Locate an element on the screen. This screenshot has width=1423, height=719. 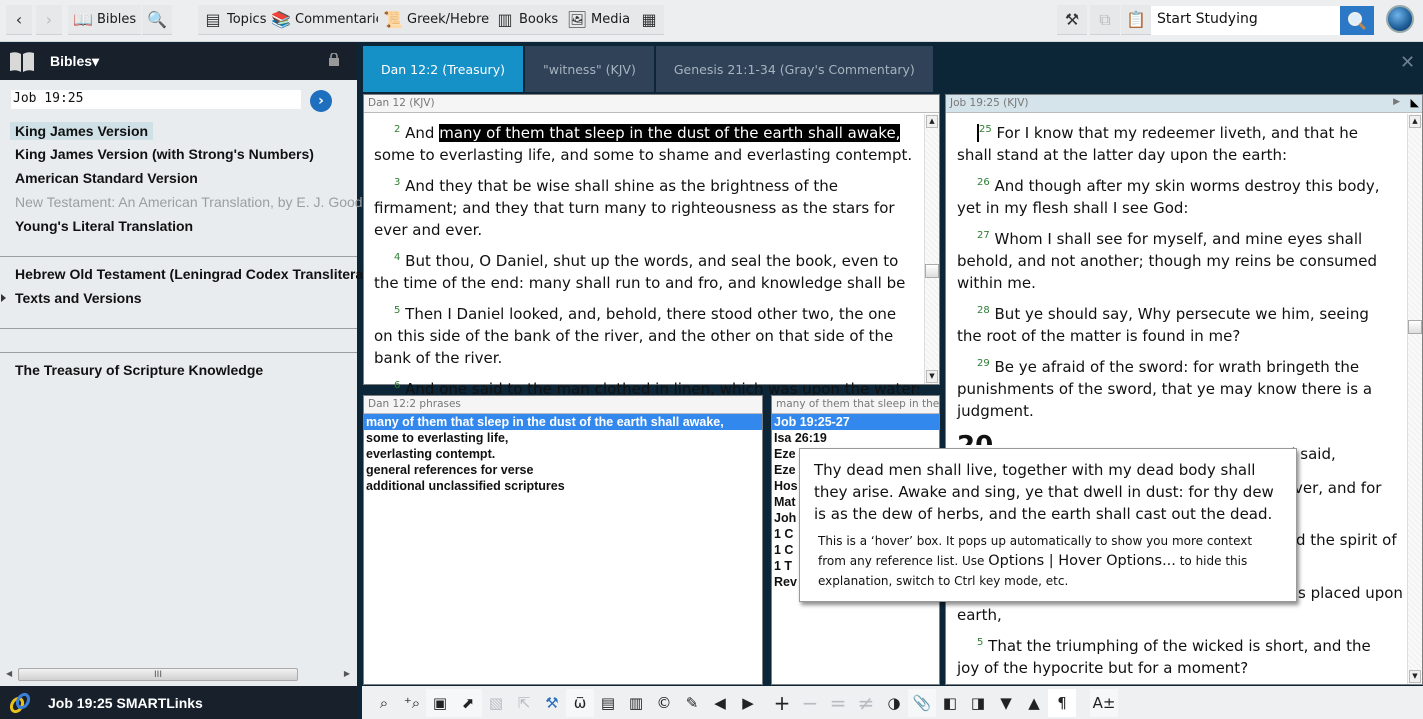
bible-item-tsk: The Treasury of Scripture Knowledge is located at coordinates (139, 370).